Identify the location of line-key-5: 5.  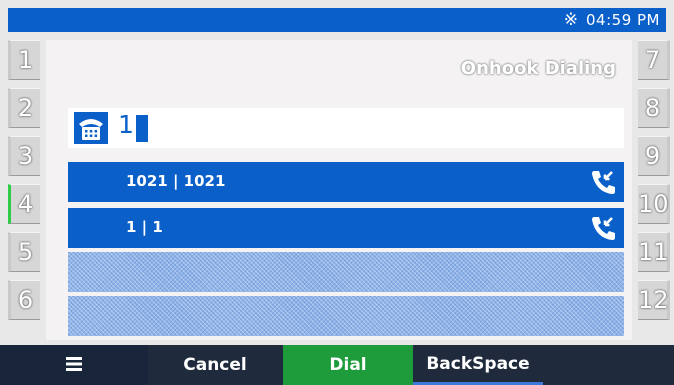
(24, 252).